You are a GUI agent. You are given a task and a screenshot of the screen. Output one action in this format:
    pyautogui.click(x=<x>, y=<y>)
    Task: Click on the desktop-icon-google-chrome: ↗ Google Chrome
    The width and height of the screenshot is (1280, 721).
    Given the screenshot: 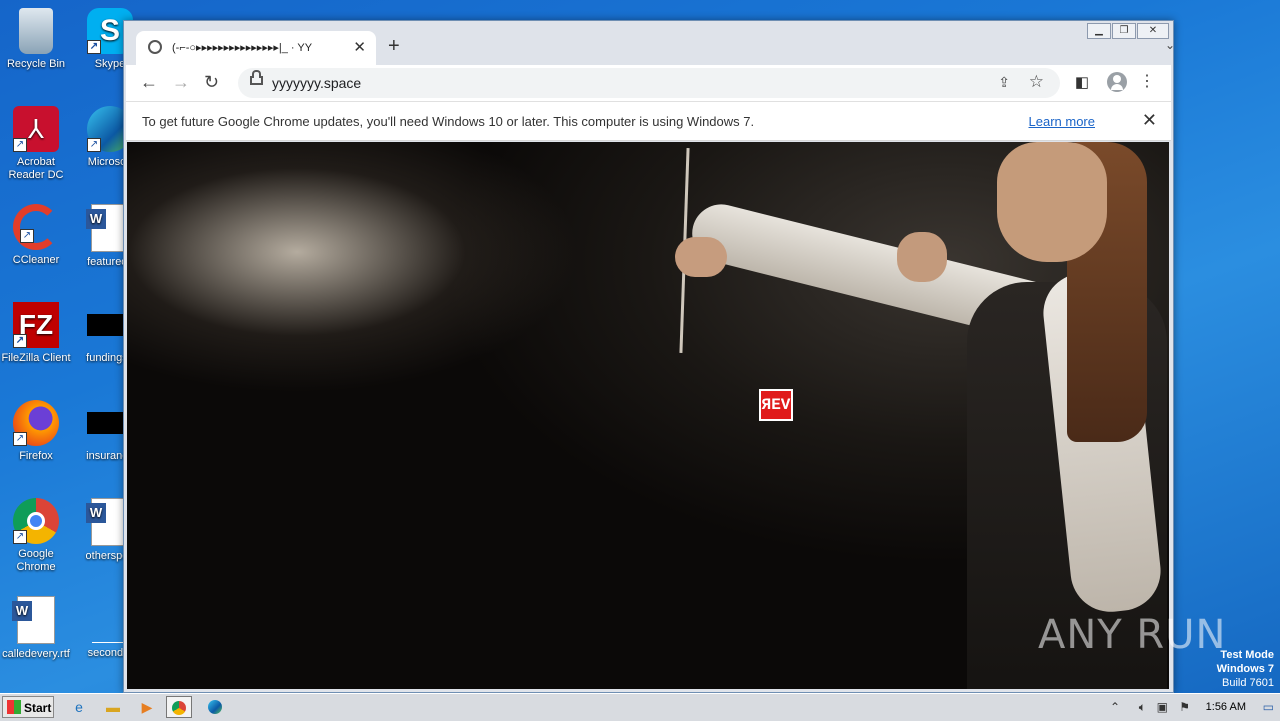 What is the action you would take?
    pyautogui.click(x=36, y=536)
    